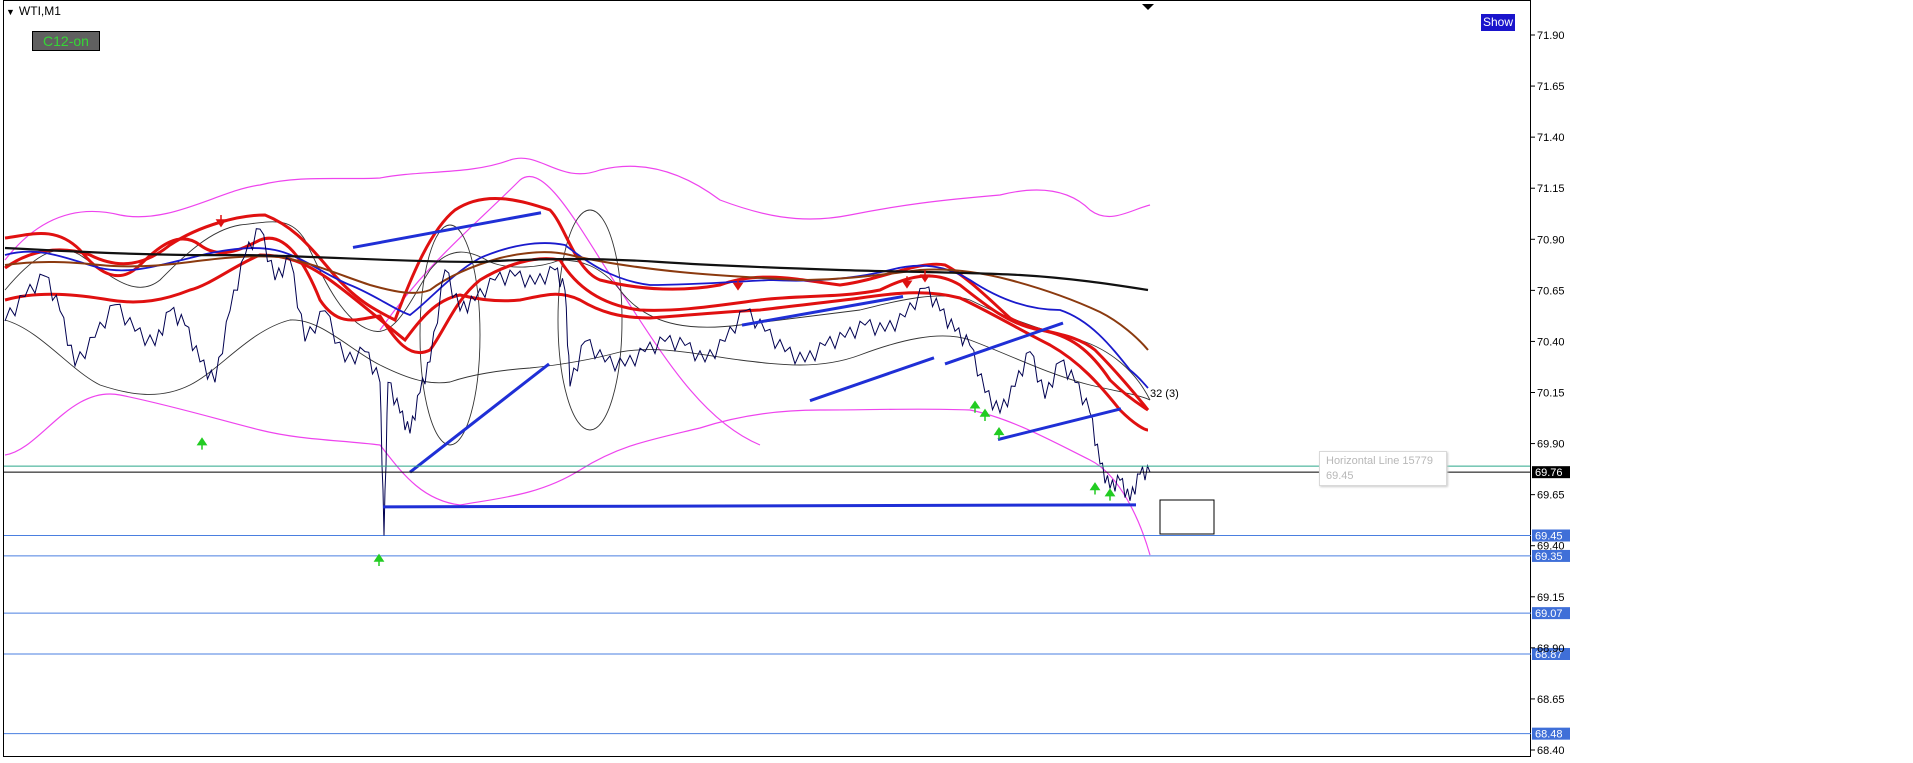 The image size is (1913, 763). I want to click on show-button: Show, so click(1498, 22).